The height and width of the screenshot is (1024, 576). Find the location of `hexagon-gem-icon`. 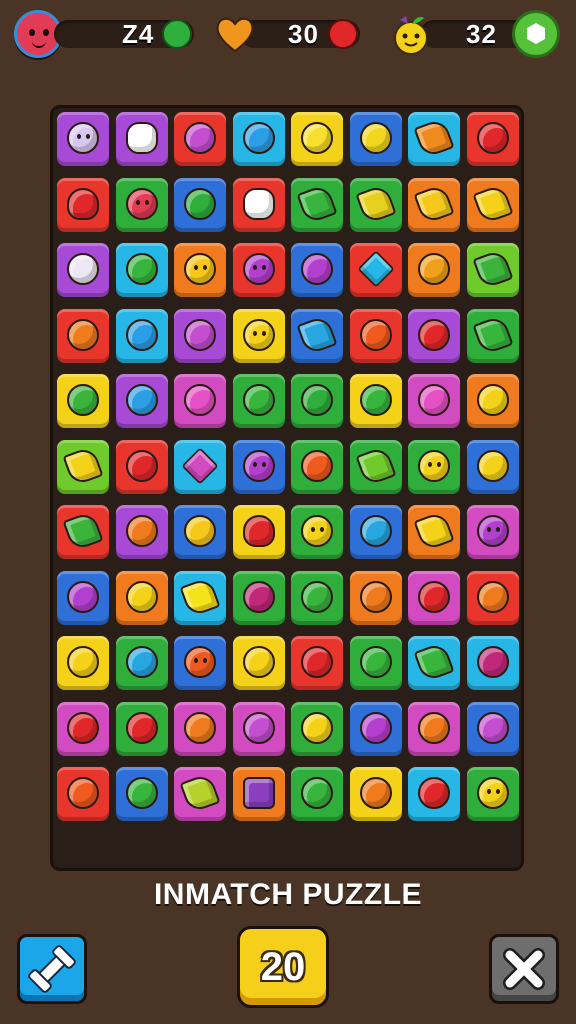

hexagon-gem-icon is located at coordinates (536, 34).